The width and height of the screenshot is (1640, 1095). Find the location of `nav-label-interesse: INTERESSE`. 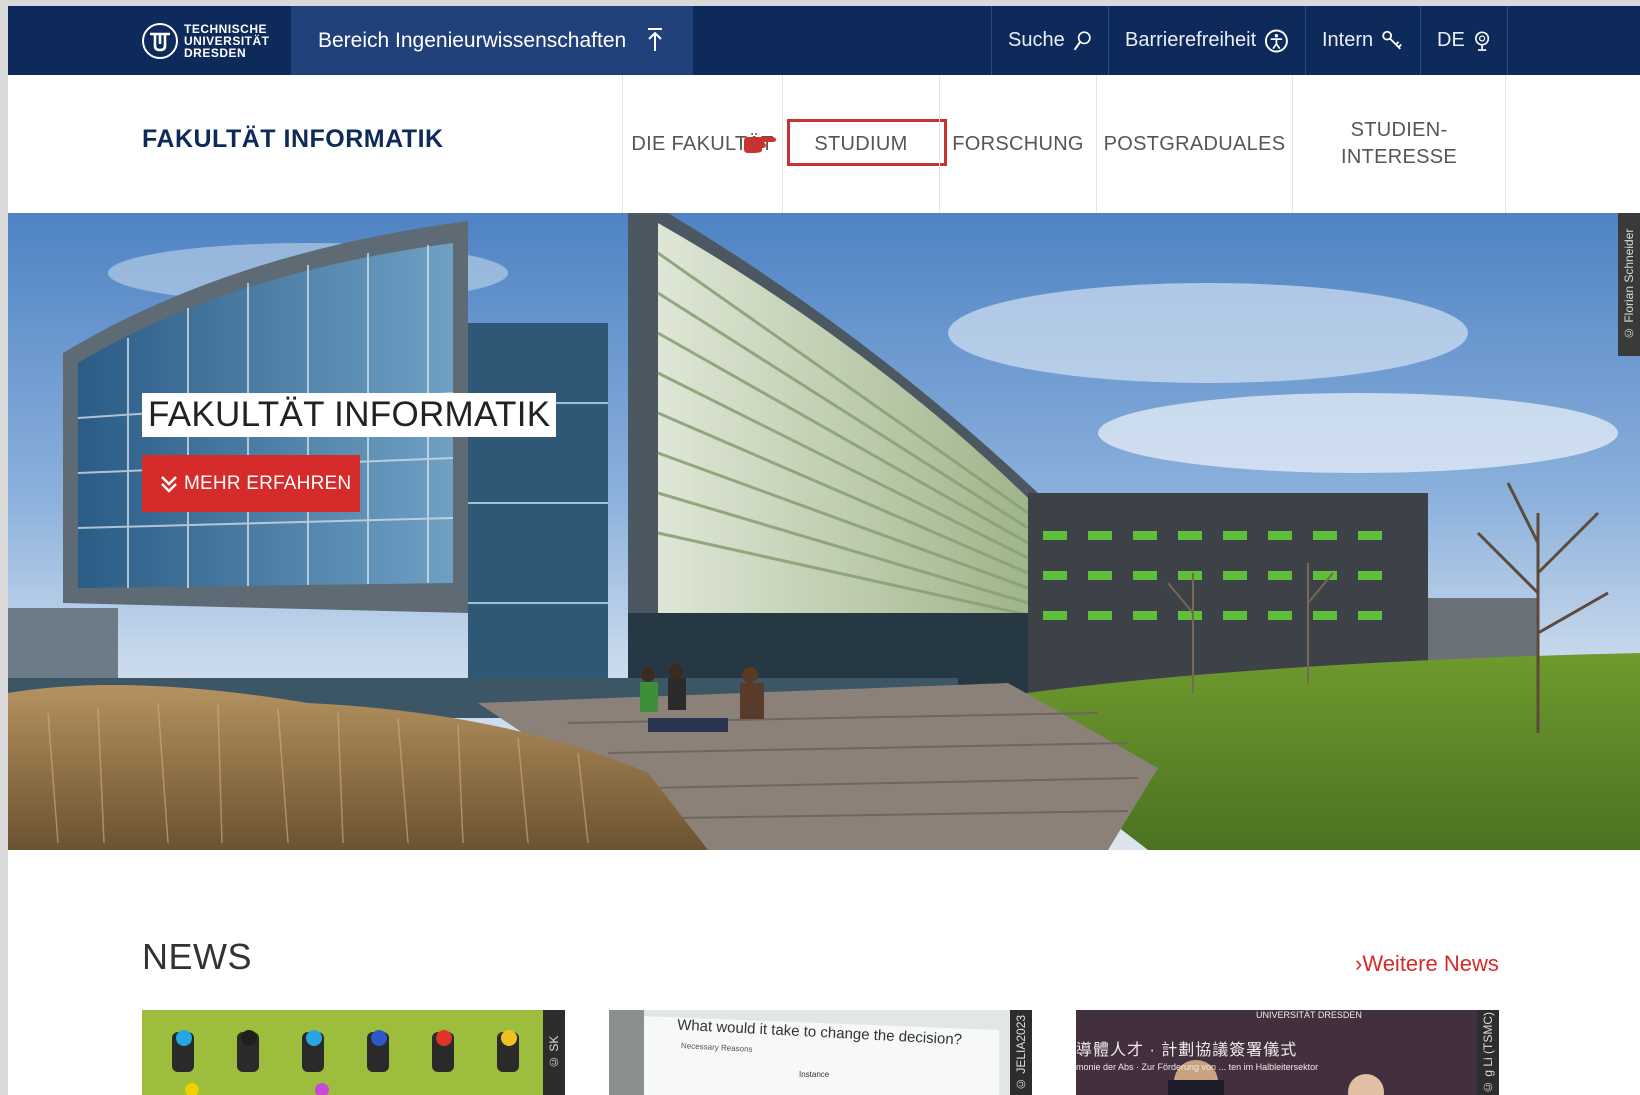

nav-label-interesse: INTERESSE is located at coordinates (1399, 157).